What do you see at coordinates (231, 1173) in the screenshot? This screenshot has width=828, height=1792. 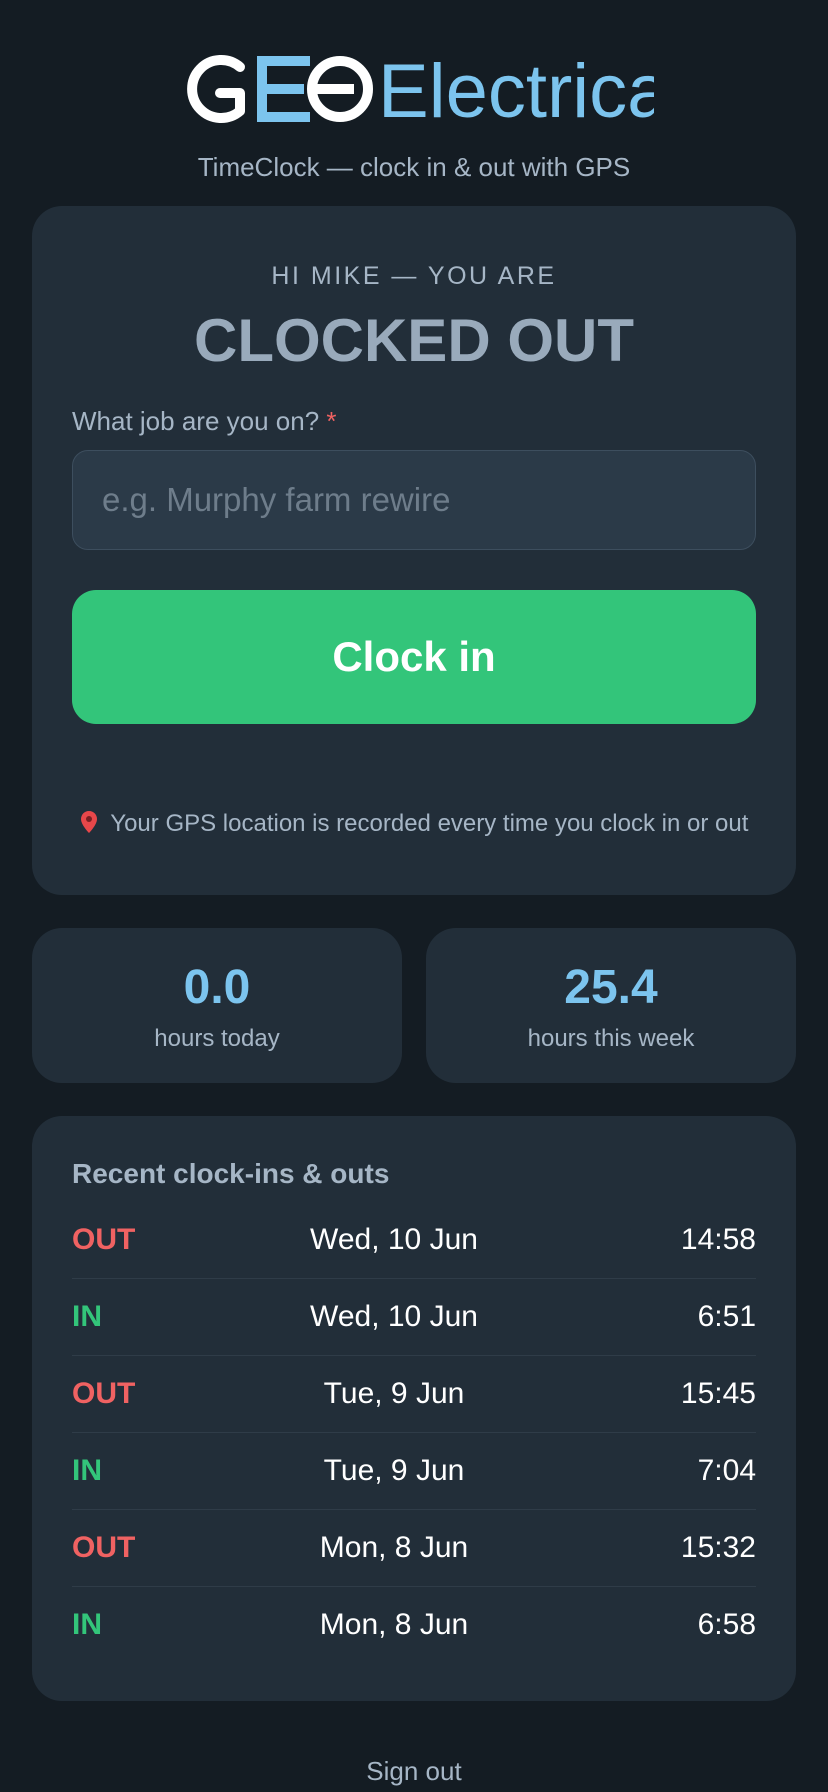 I see `recent-title: Recent clock-ins & outs` at bounding box center [231, 1173].